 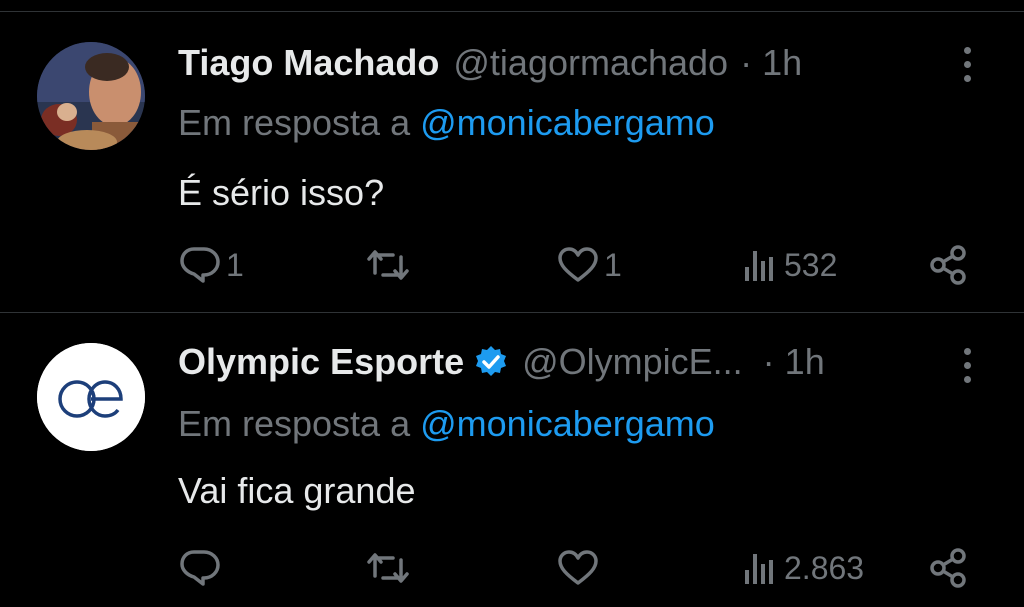 I want to click on reply-button, so click(x=202, y=568).